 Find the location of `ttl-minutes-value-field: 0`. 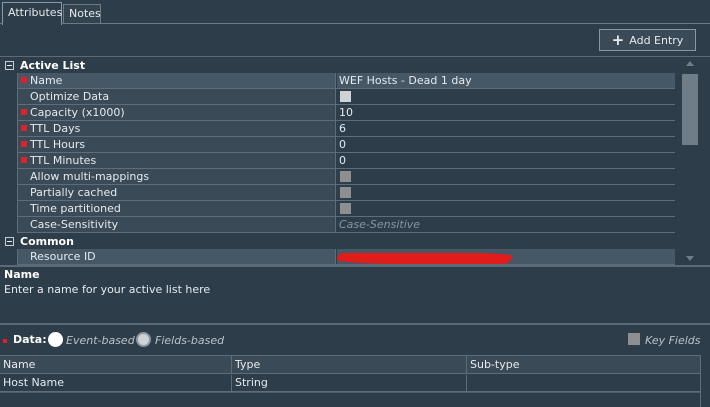

ttl-minutes-value-field: 0 is located at coordinates (506, 160).